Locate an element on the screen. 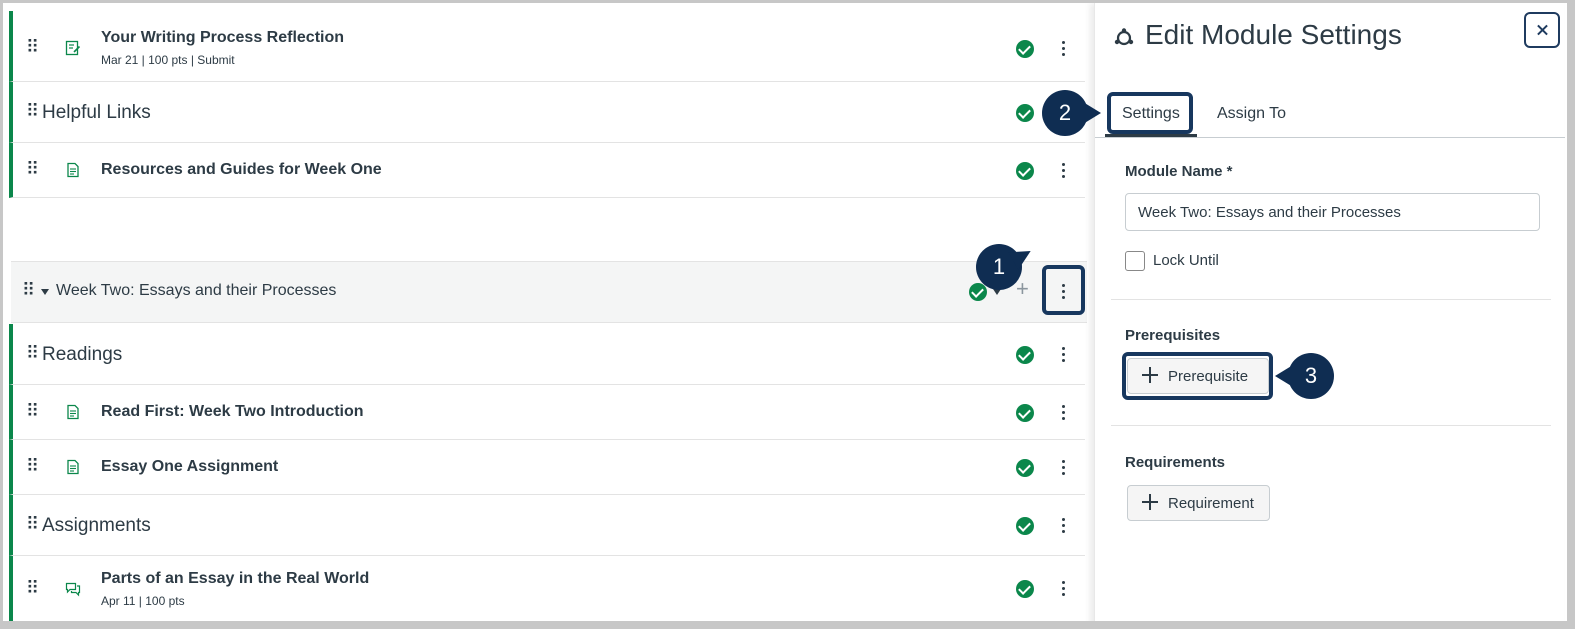 This screenshot has height=629, width=1575. button-label: Requirement is located at coordinates (1211, 503).